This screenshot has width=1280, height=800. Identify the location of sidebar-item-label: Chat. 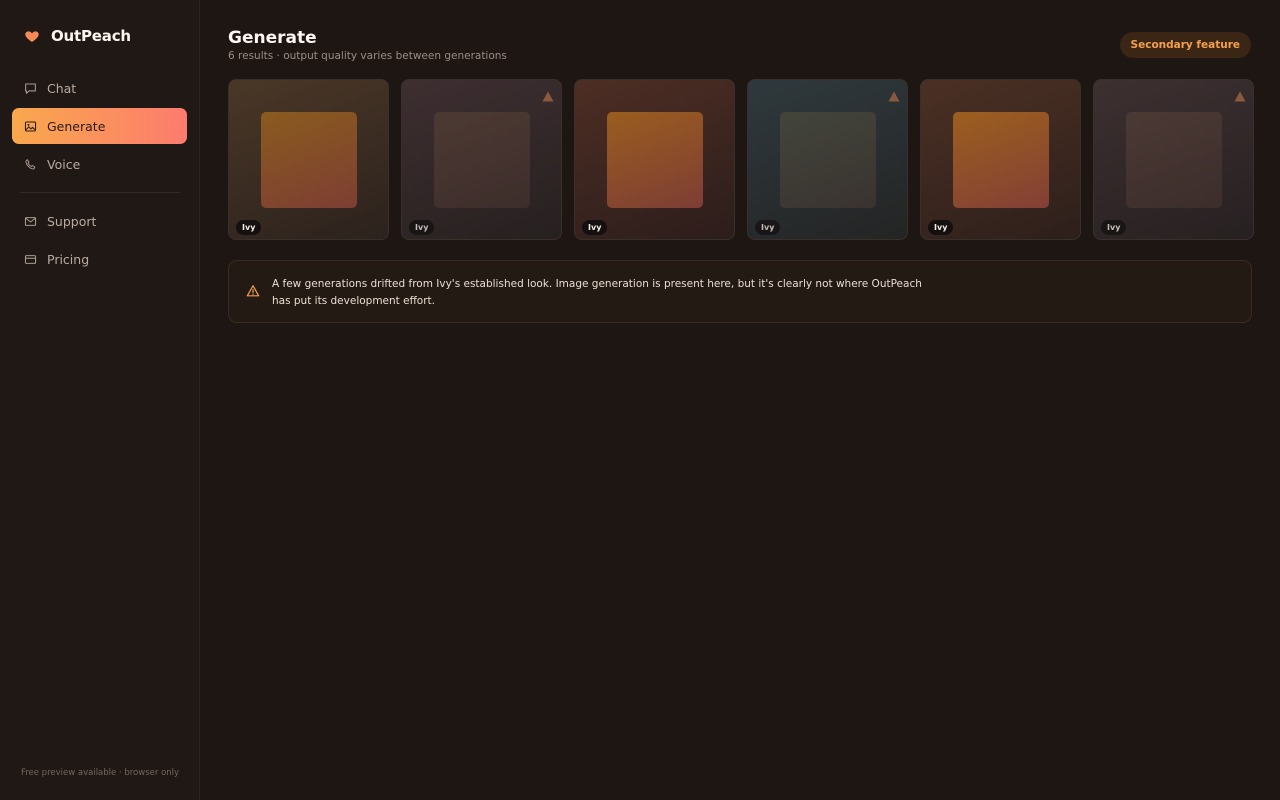
(62, 88).